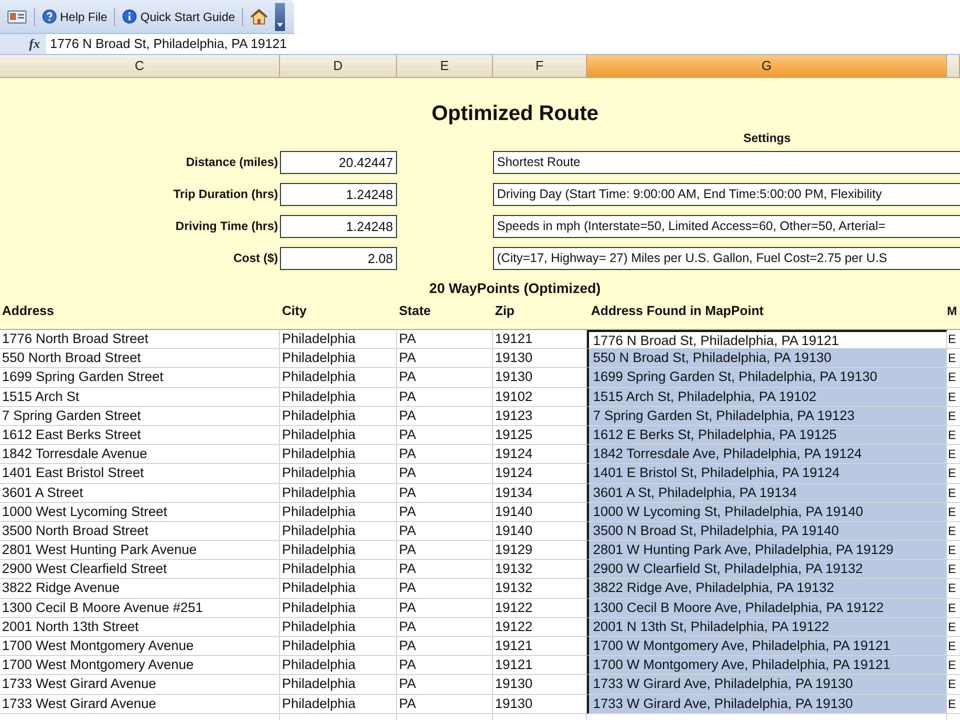 The image size is (960, 720). I want to click on table-cell: 2900 W Clearfield St, Philadelphia, PA 19132, so click(767, 570).